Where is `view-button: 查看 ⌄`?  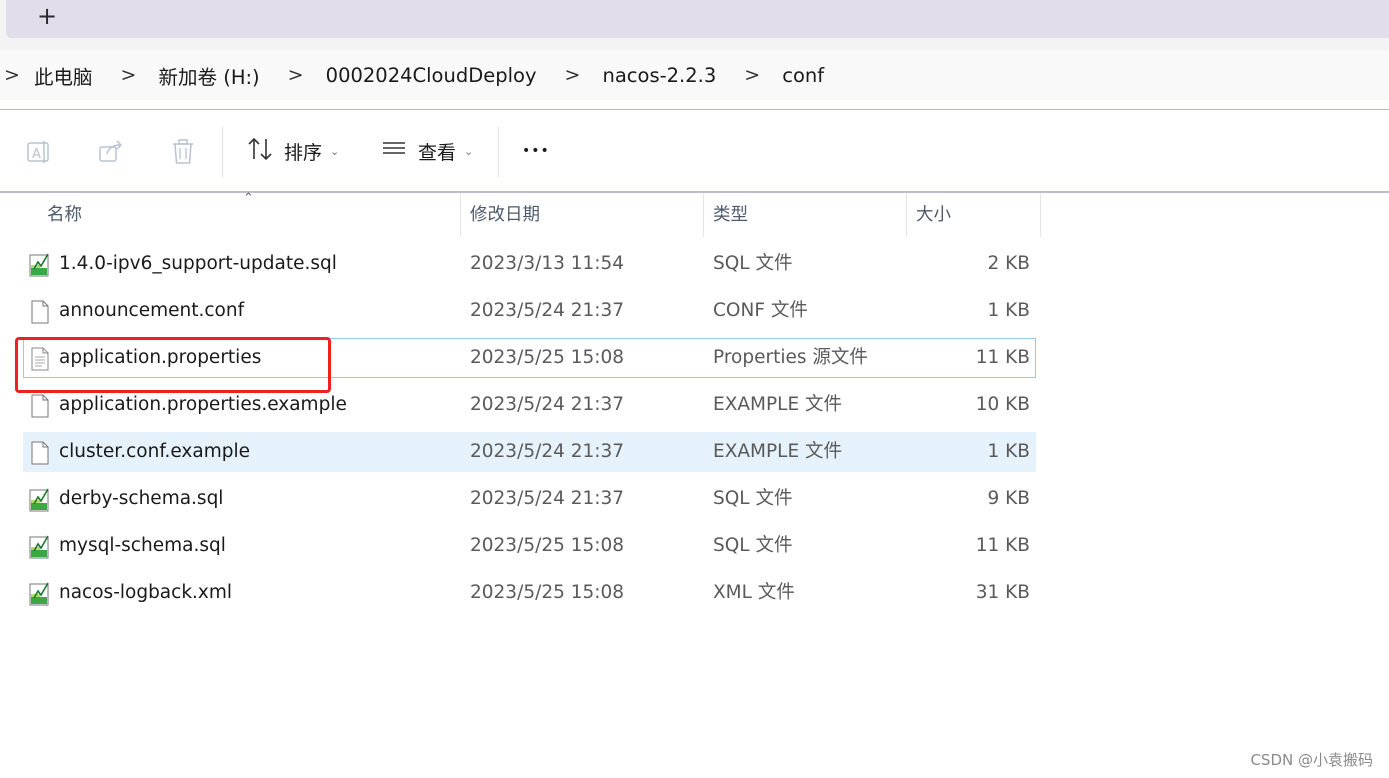
view-button: 查看 ⌄ is located at coordinates (426, 151).